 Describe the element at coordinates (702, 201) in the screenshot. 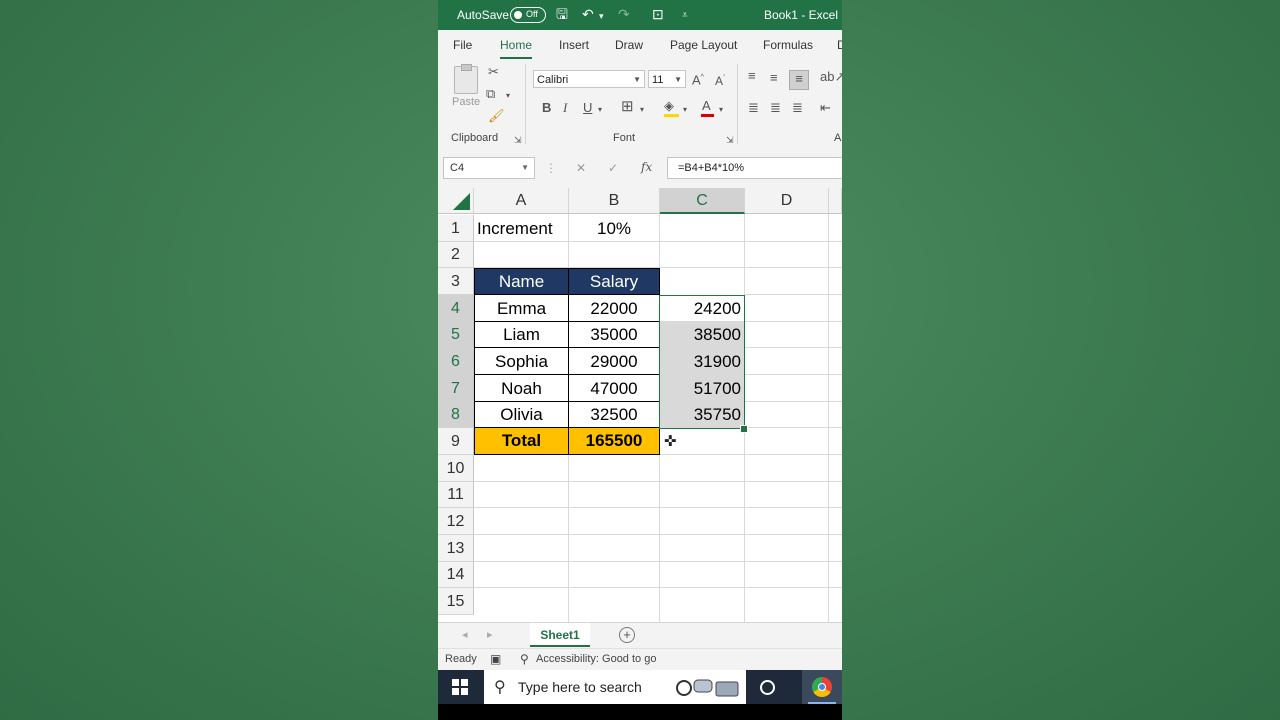

I see `column-header-c: C` at that location.